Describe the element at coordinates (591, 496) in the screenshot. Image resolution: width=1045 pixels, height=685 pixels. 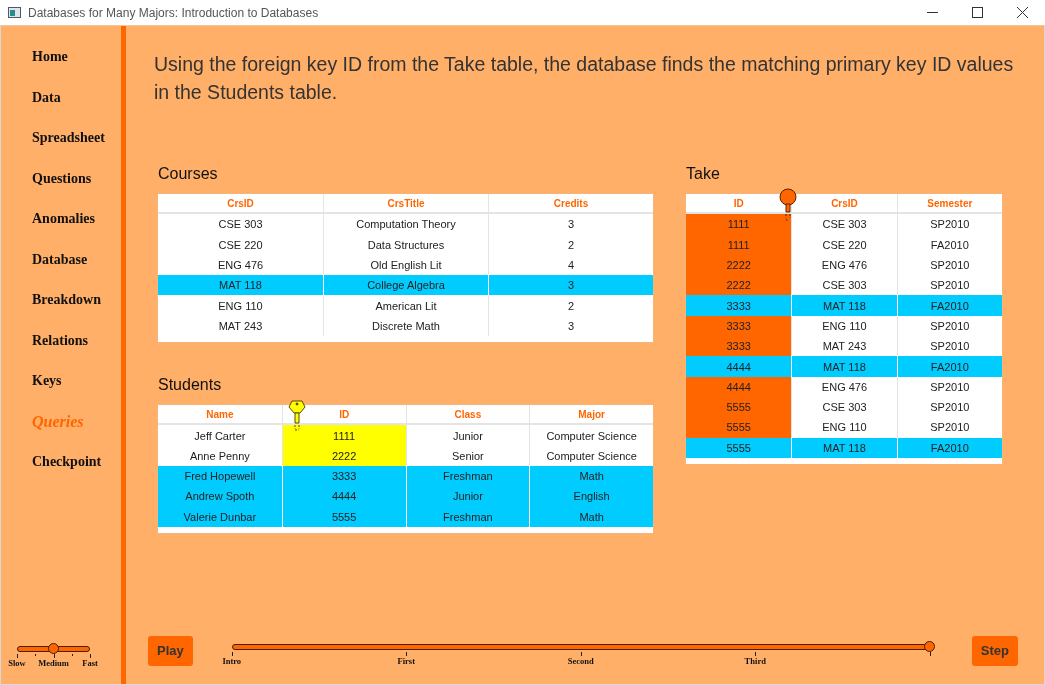
I see `table-cell: English` at that location.